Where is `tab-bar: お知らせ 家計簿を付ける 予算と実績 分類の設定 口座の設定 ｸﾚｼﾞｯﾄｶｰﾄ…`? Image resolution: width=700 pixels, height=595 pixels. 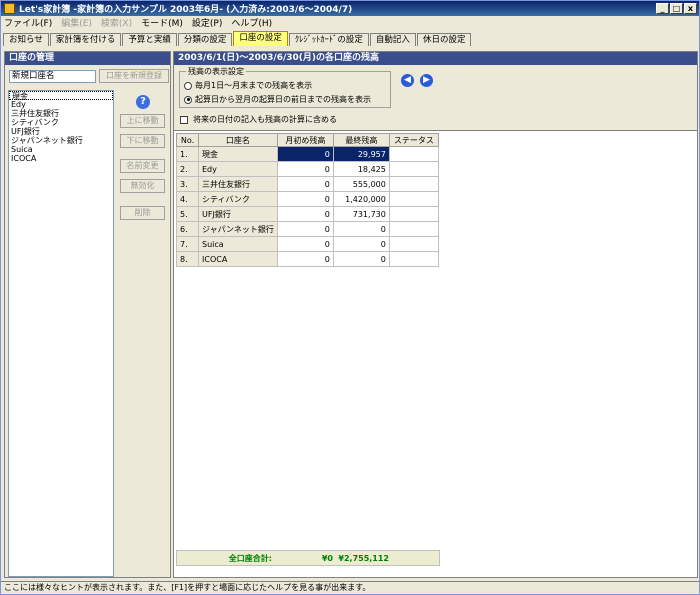 tab-bar: お知らせ 家計簿を付ける 予算と実績 分類の設定 口座の設定 ｸﾚｼﾞｯﾄｶｰﾄ… is located at coordinates (351, 38).